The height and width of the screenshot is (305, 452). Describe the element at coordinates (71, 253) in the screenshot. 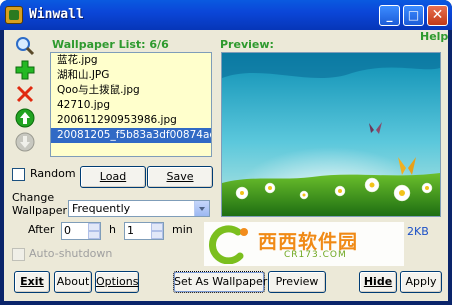

I see `auto-shutdown-label: Auto-shutdown` at that location.